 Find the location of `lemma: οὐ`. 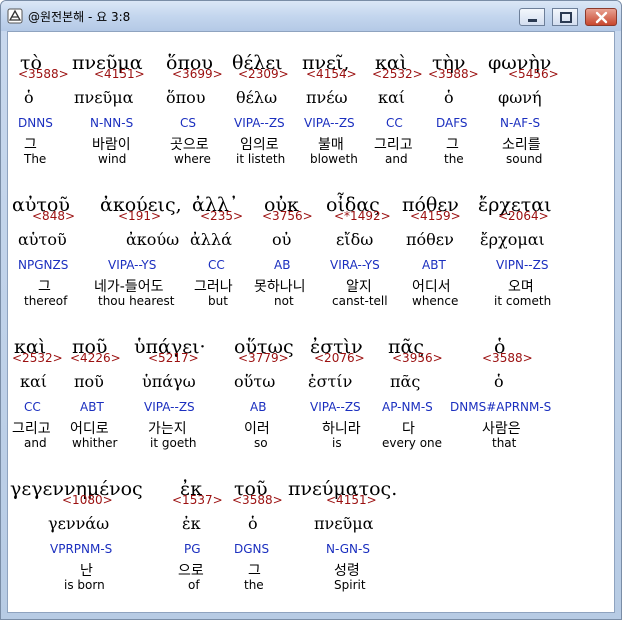

lemma: οὐ is located at coordinates (282, 239).